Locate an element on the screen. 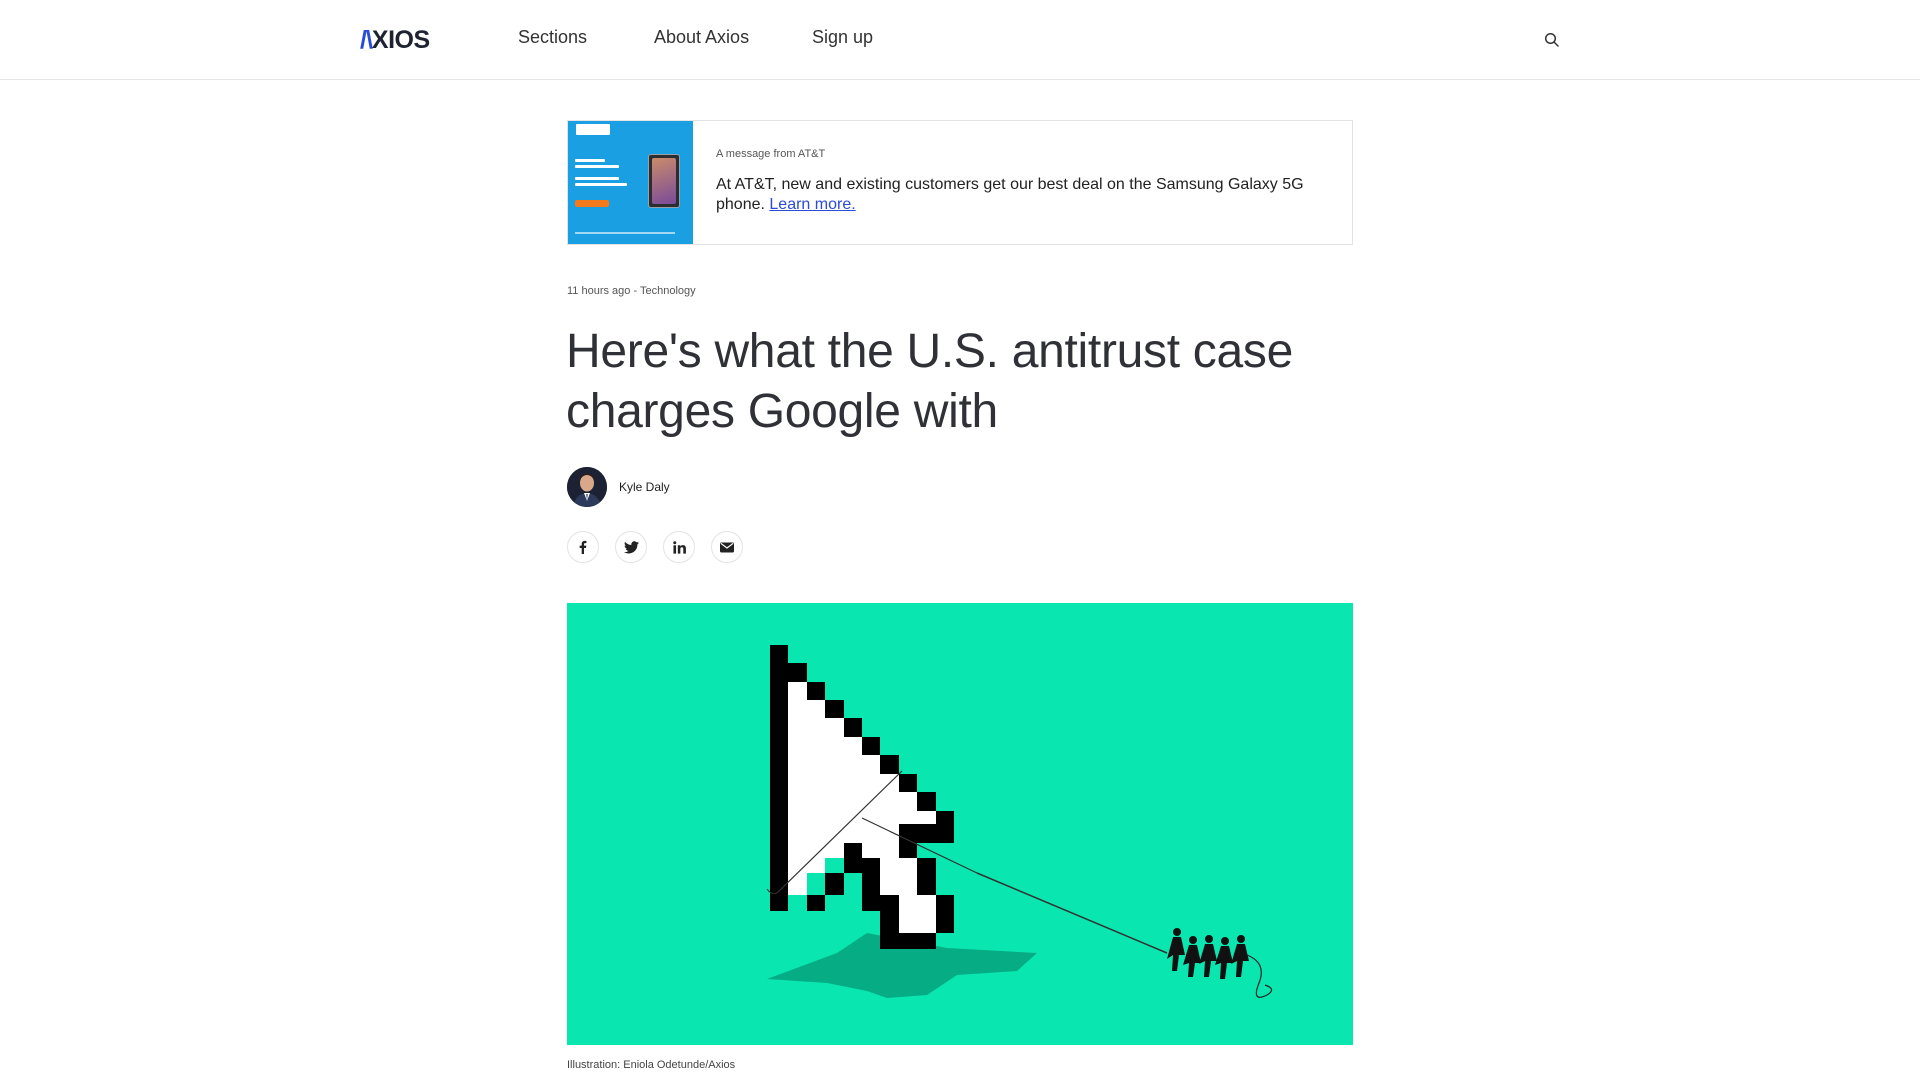  nav-about-axios: About Axios is located at coordinates (701, 37).